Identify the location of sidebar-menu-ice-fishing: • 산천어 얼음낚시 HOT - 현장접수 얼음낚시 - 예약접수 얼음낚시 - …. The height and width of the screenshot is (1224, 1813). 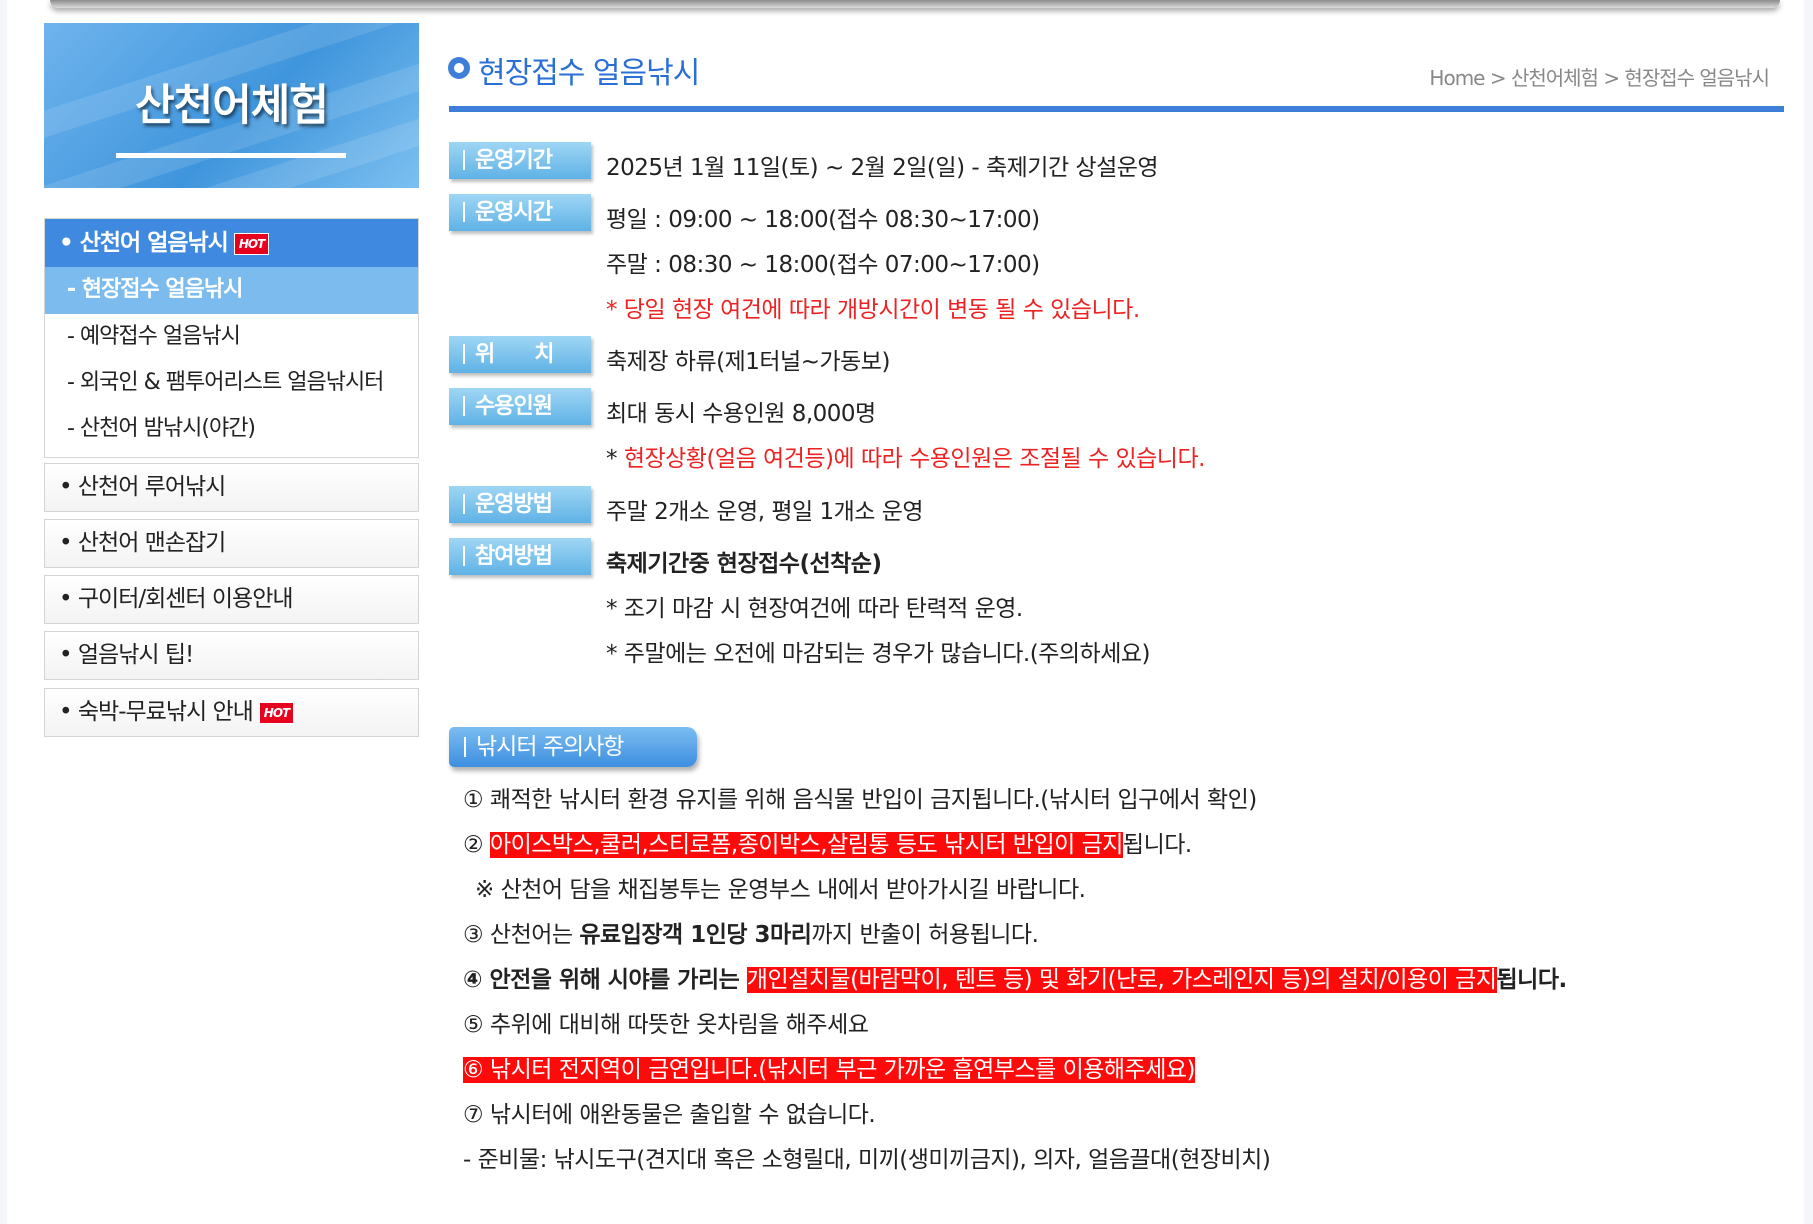
(231, 338).